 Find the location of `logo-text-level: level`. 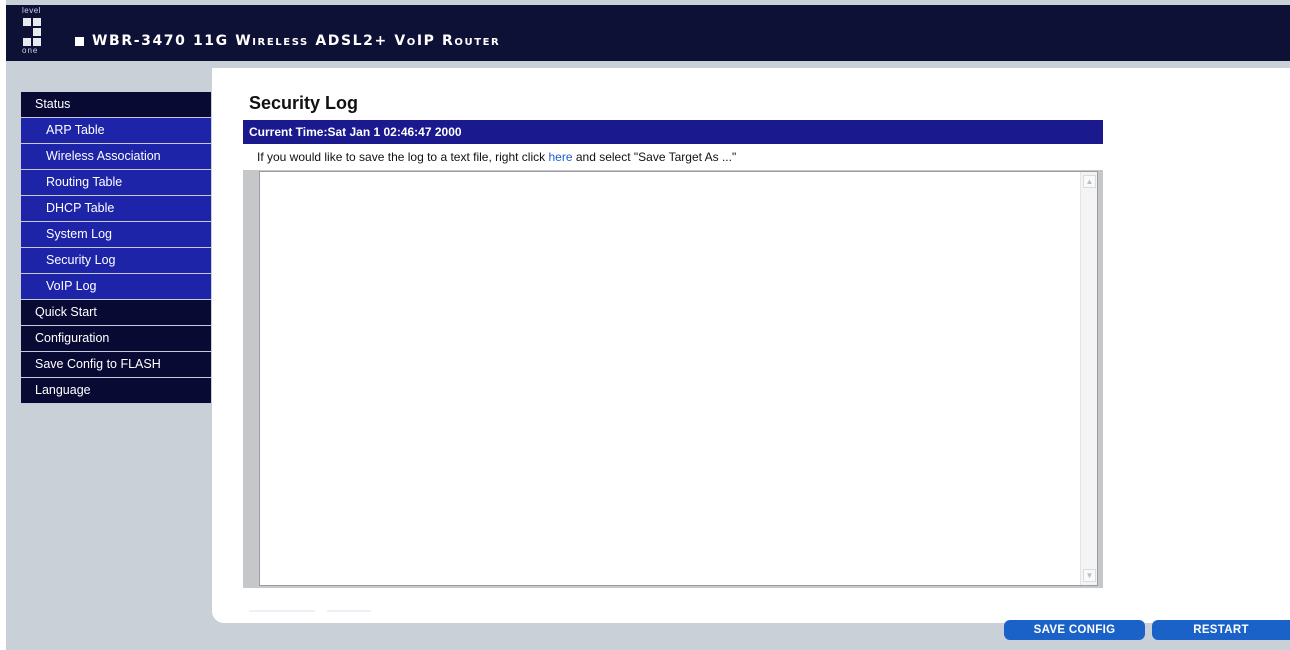

logo-text-level: level is located at coordinates (31, 10).